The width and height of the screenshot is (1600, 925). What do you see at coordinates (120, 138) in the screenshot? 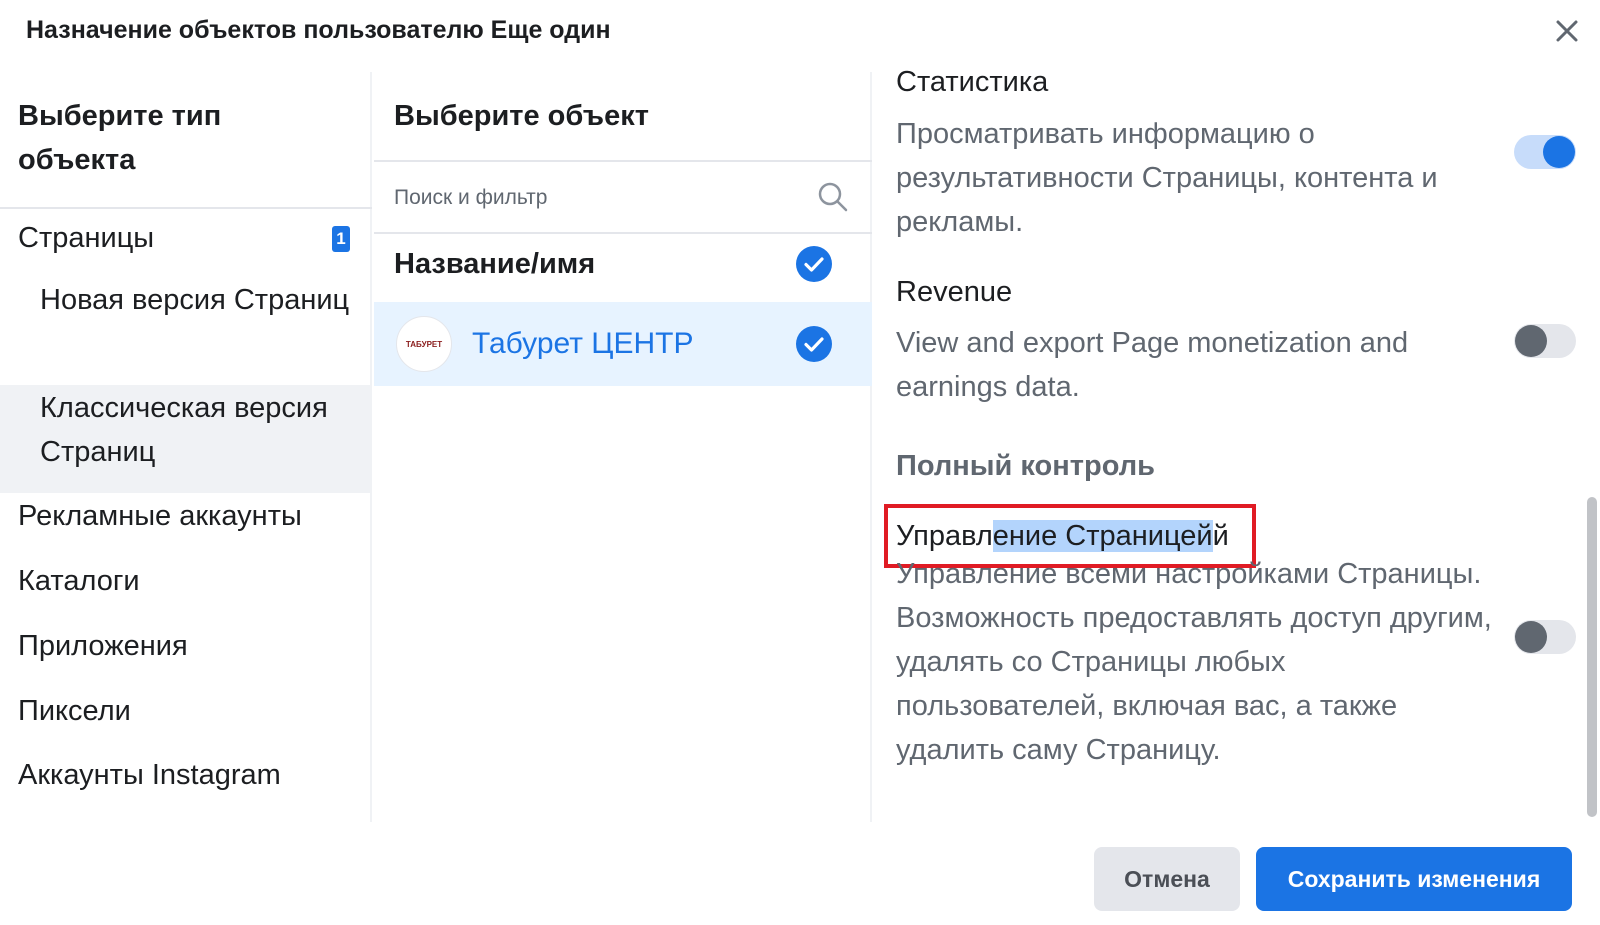
I see `object-type-heading: Выберите тип объекта` at bounding box center [120, 138].